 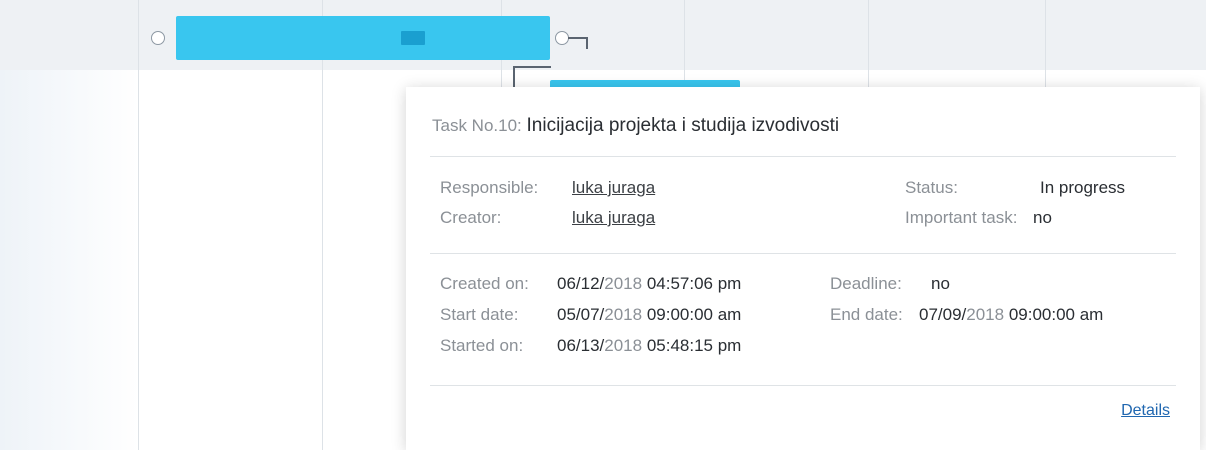 What do you see at coordinates (961, 217) in the screenshot?
I see `important-task-label: Important task:` at bounding box center [961, 217].